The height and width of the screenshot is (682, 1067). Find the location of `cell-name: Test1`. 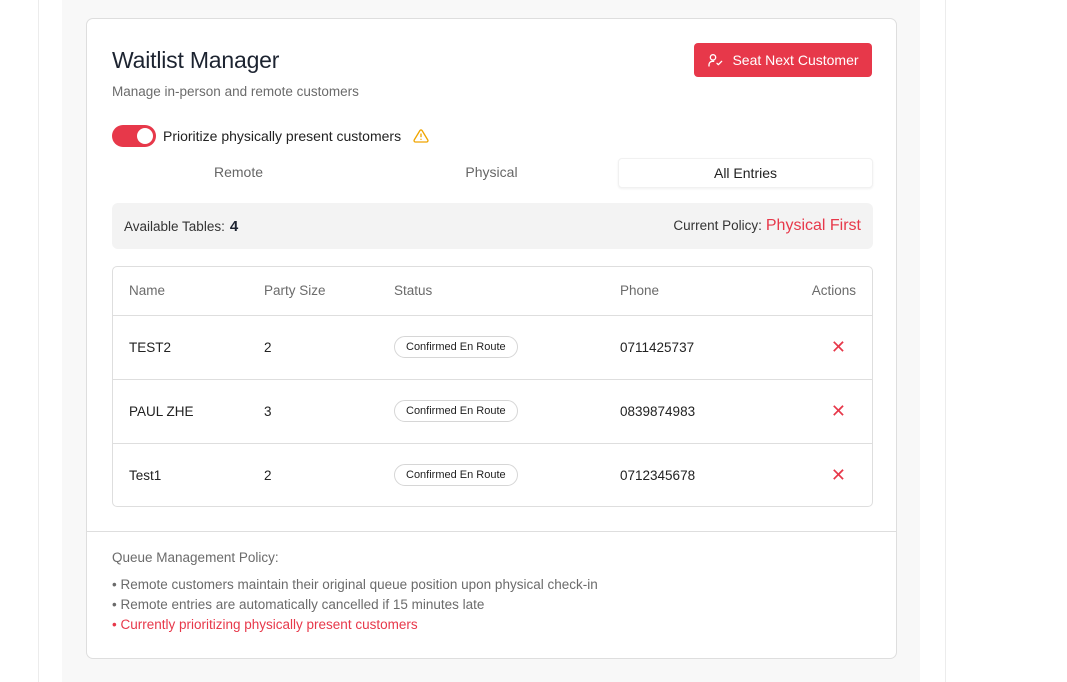

cell-name: Test1 is located at coordinates (145, 475).